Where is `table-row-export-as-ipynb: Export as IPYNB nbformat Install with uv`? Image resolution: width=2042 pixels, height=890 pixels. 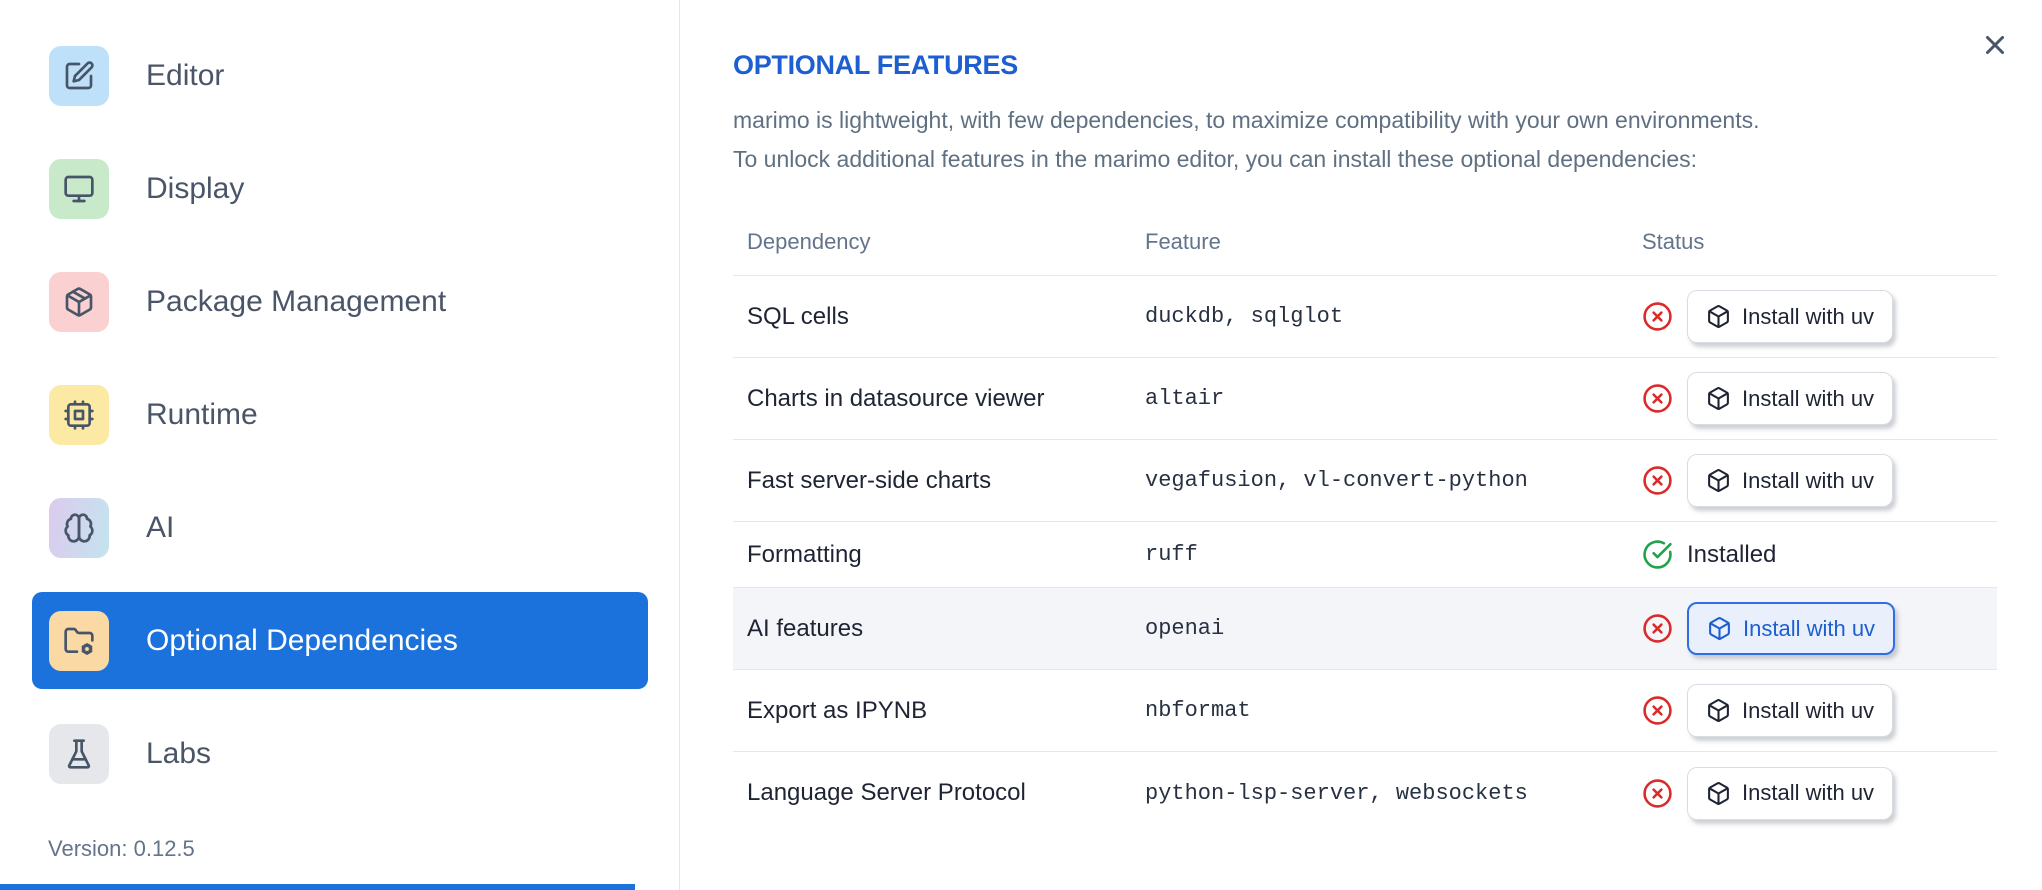
table-row-export-as-ipynb: Export as IPYNB nbformat Install with uv is located at coordinates (1365, 711).